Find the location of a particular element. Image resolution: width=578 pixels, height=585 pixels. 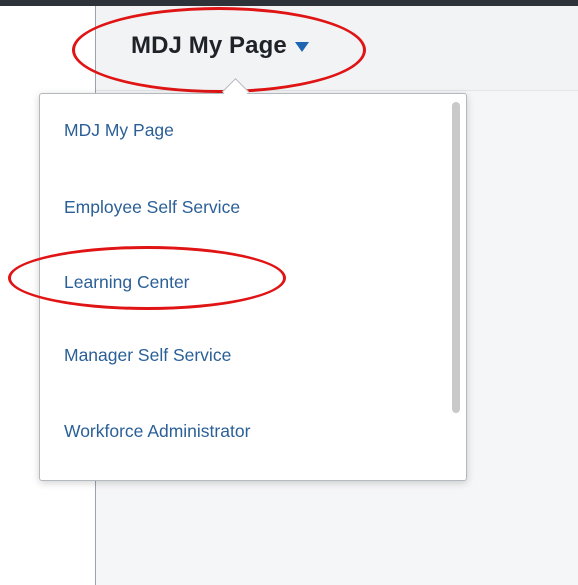

menu-item-workforce-administrator: Workforce Administrator is located at coordinates (157, 431).